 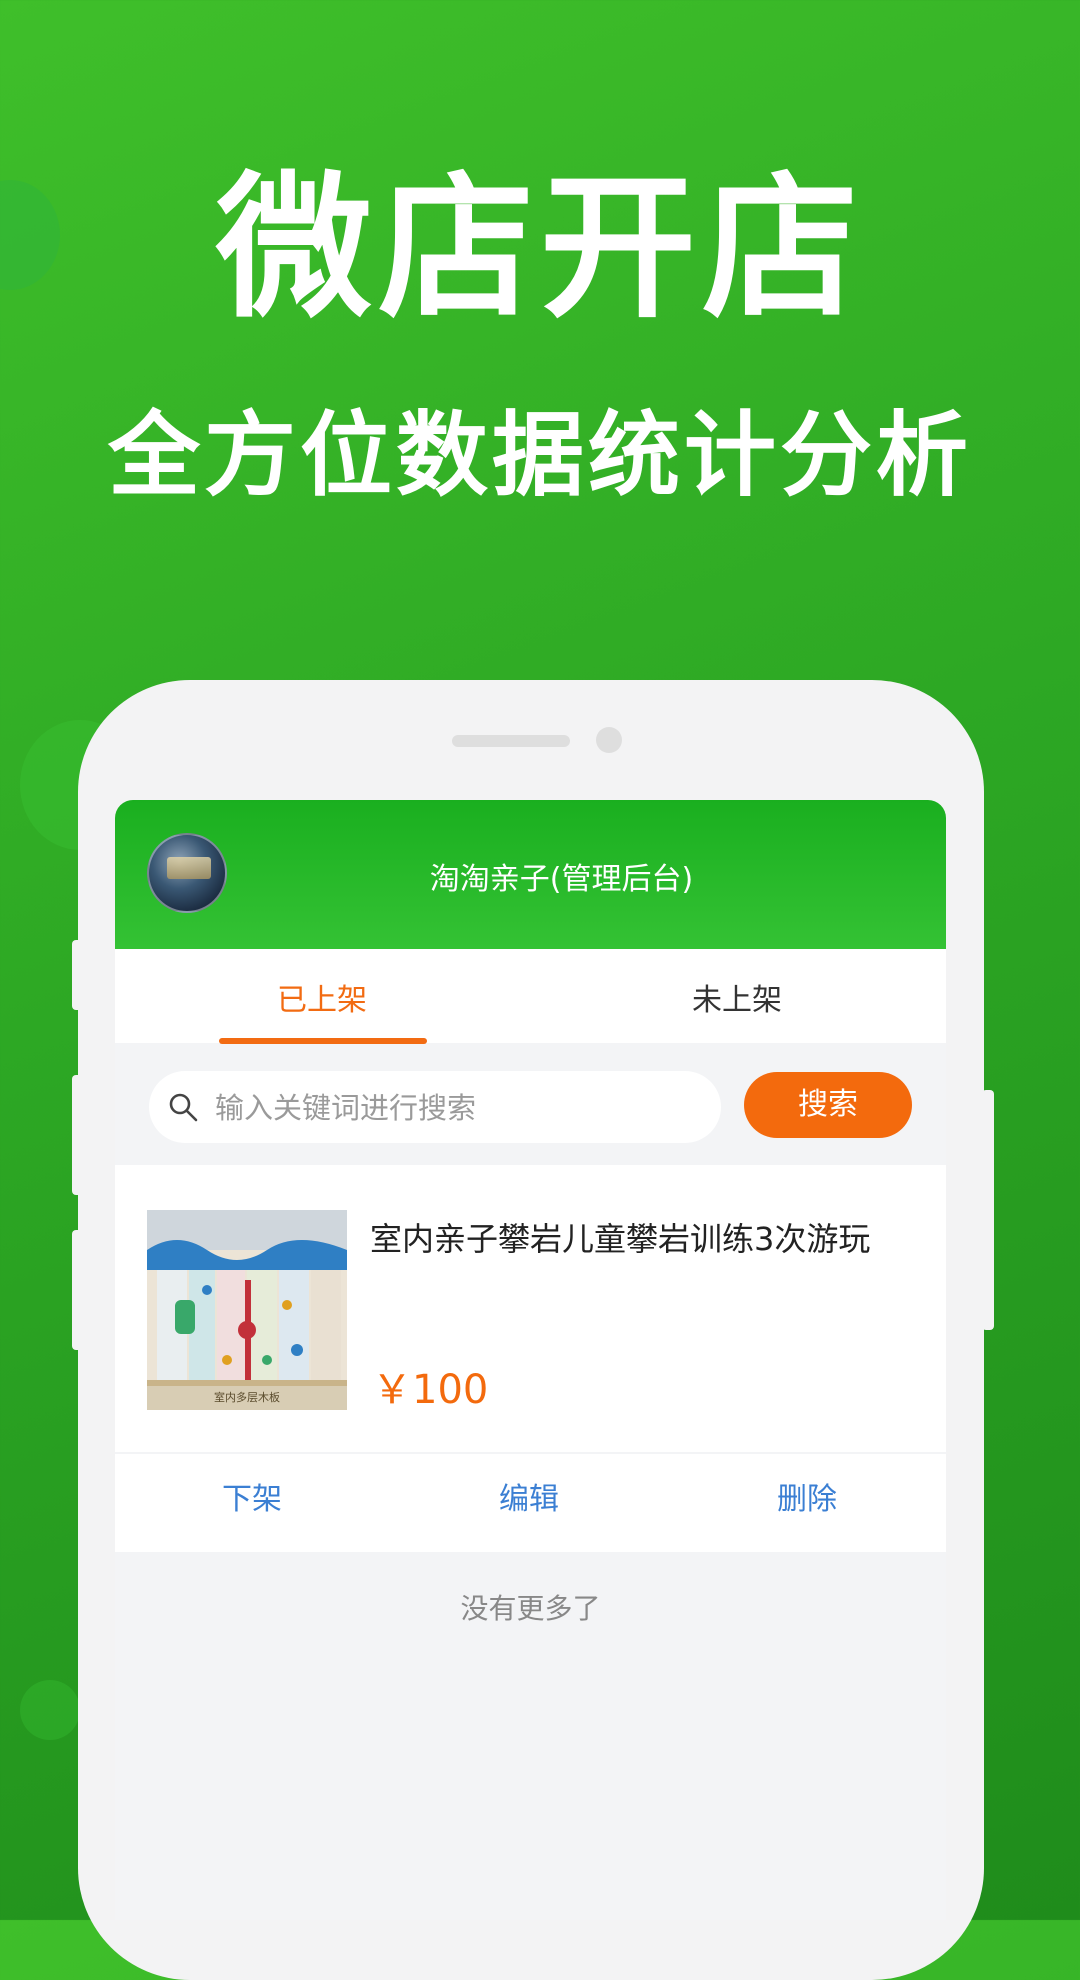 I want to click on promo-subline: 全方位数据统计分析, so click(x=539, y=455).